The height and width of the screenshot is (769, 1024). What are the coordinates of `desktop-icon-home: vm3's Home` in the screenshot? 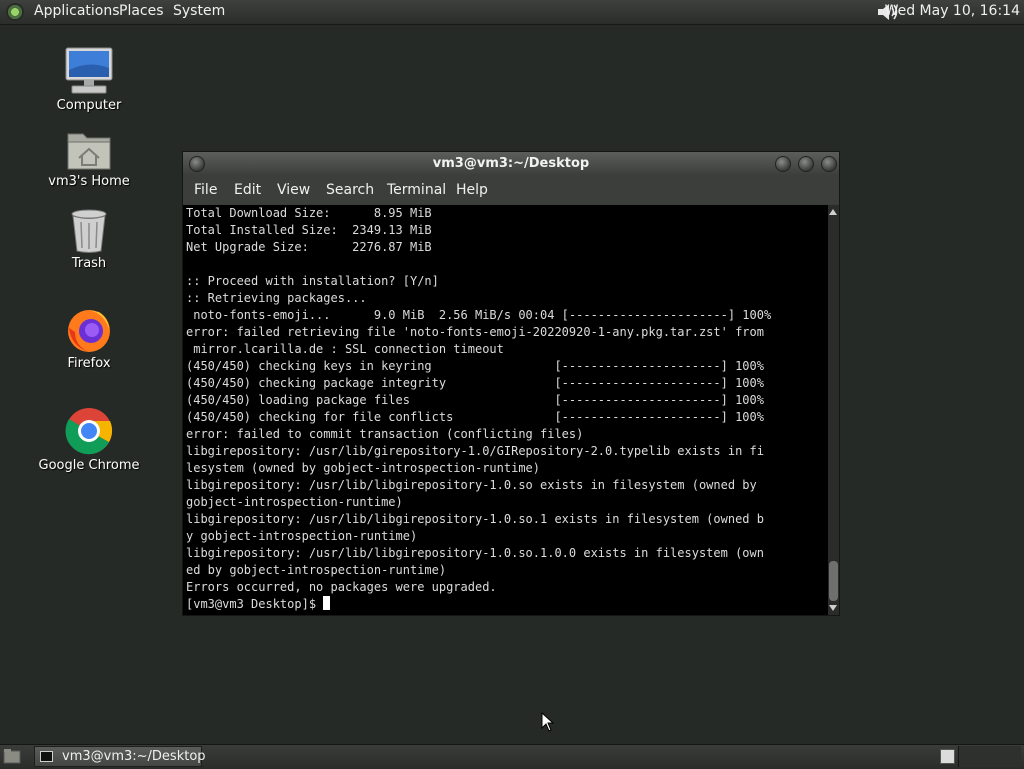 It's located at (89, 158).